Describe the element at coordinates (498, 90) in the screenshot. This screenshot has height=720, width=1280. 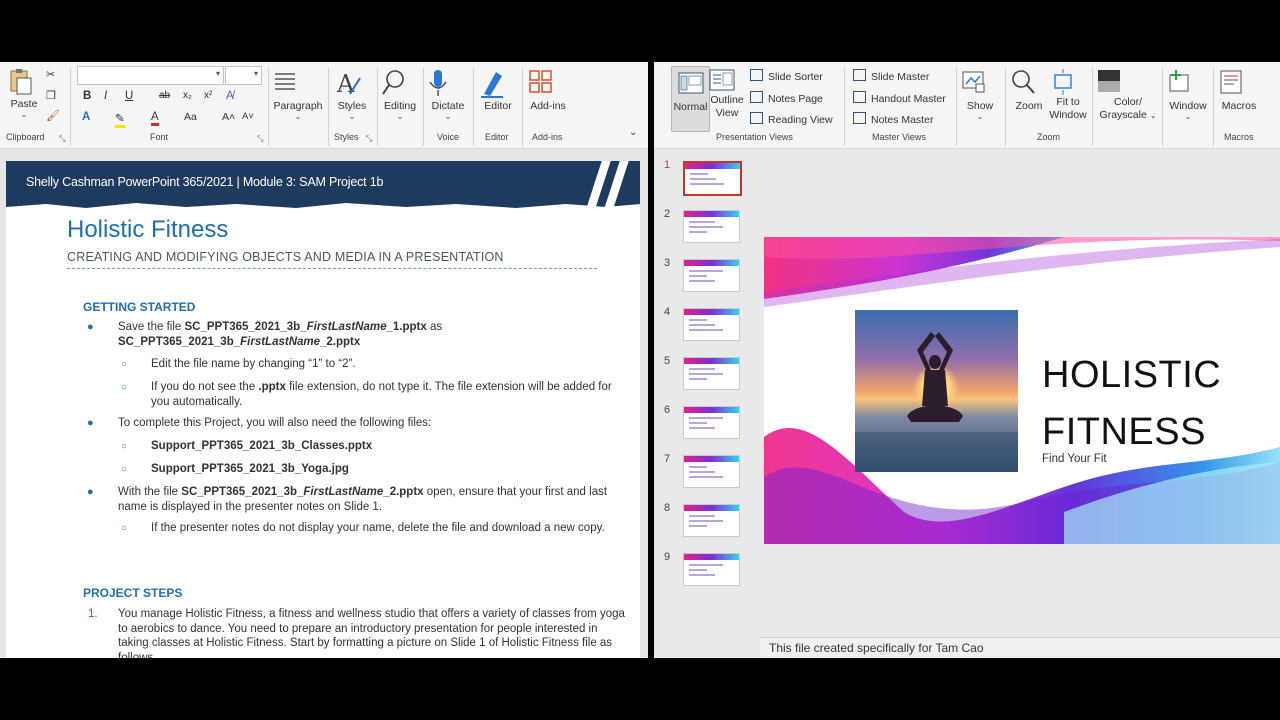
I see `editor-button: Editor` at that location.